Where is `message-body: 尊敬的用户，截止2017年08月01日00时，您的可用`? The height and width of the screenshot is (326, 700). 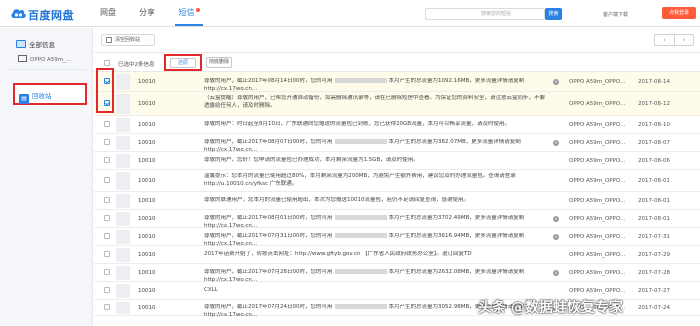 message-body: 尊敬的用户，截止2017年08月01日00时，您的可用 is located at coordinates (268, 218).